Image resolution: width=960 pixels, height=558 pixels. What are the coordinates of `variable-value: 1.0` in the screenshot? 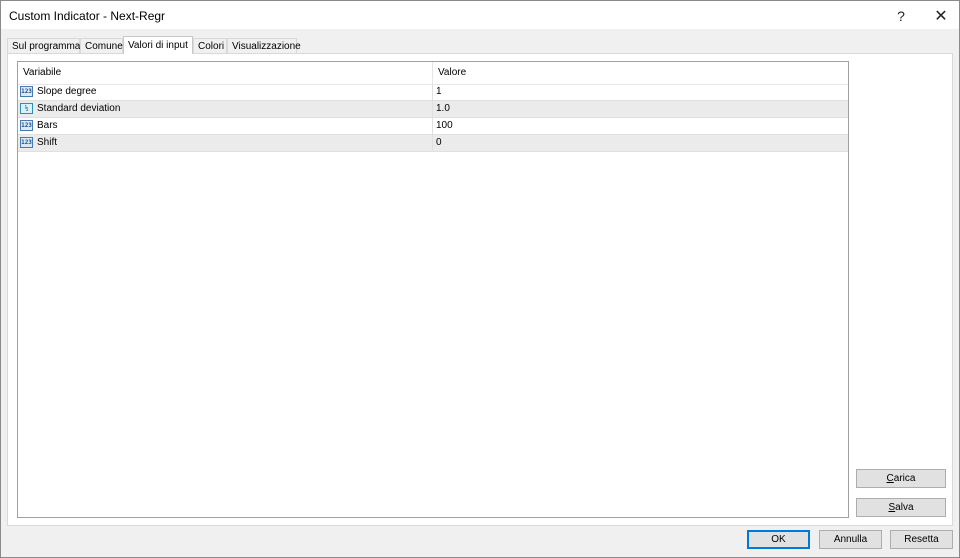 It's located at (443, 109).